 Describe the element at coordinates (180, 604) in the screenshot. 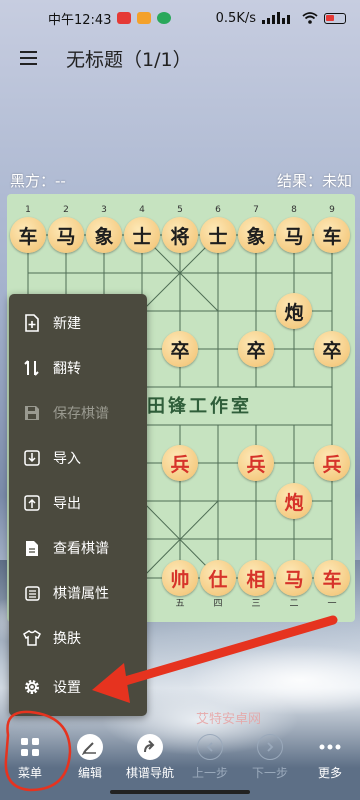

I see `coord-label: 五` at that location.